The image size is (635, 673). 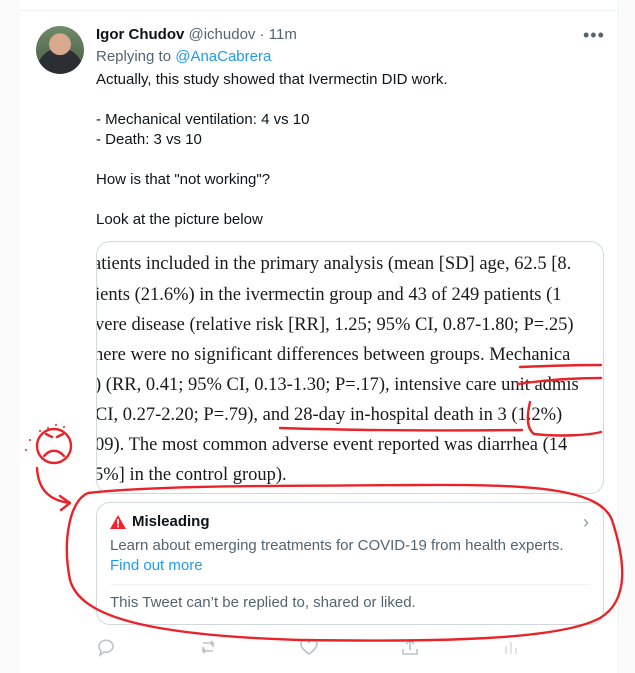 I want to click on like-icon, so click(x=309, y=647).